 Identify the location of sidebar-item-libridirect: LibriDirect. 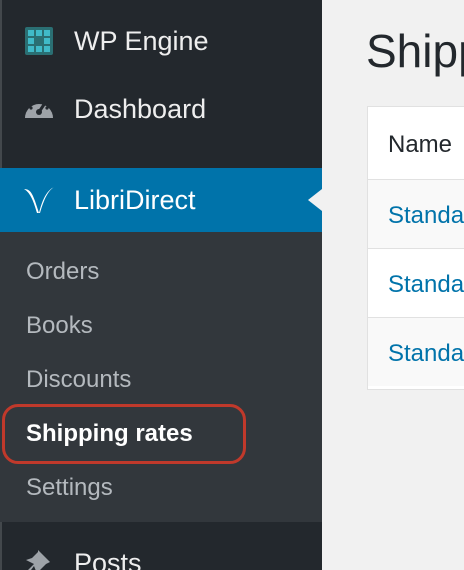
(161, 200).